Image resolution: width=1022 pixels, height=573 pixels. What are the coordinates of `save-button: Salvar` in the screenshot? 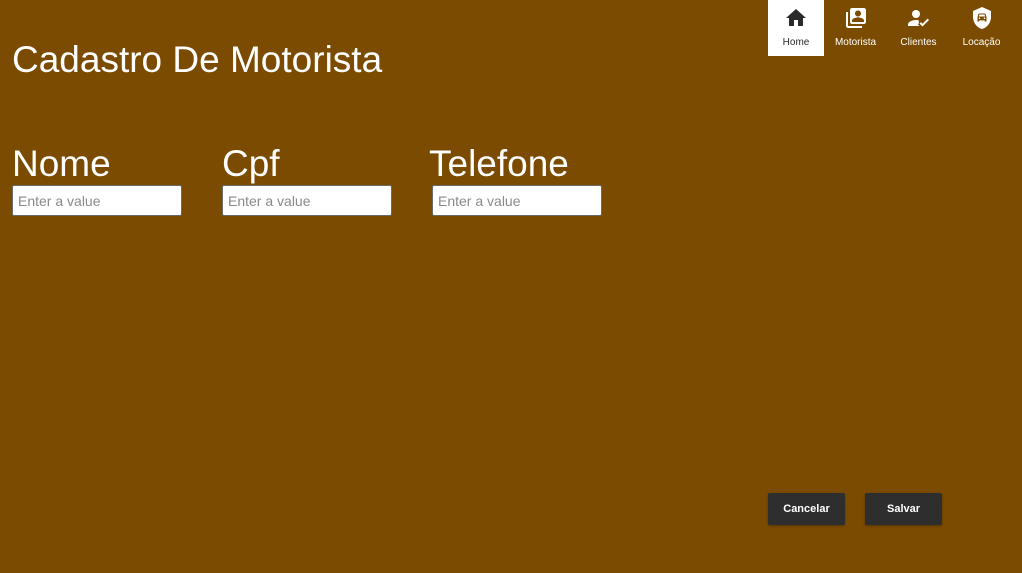 It's located at (903, 509).